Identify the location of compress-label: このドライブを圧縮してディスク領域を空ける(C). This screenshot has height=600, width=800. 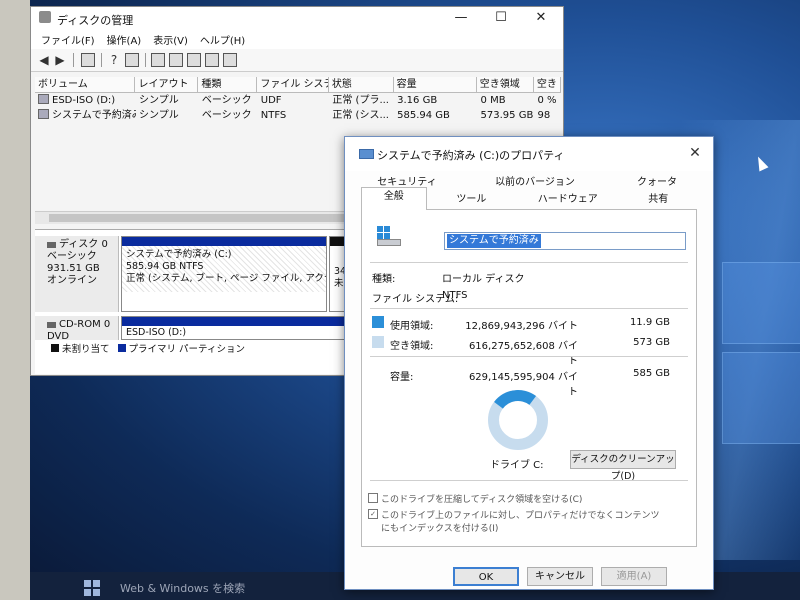
(482, 500).